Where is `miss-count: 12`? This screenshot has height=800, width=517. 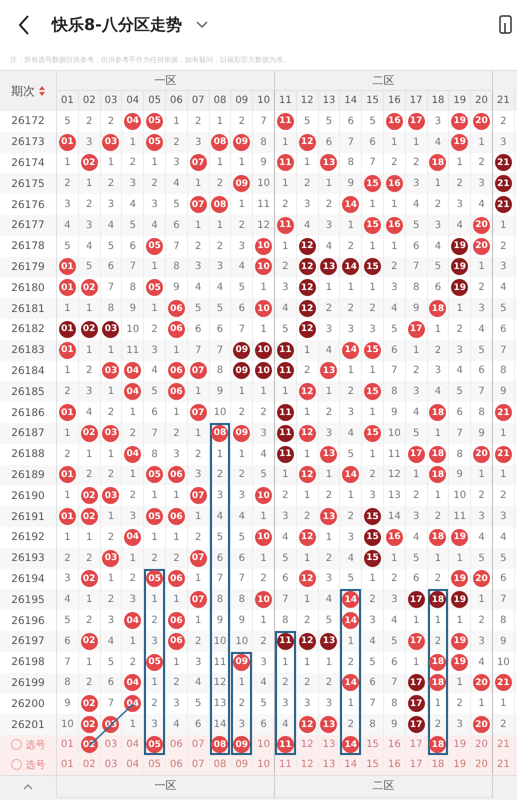
miss-count: 12 is located at coordinates (263, 225).